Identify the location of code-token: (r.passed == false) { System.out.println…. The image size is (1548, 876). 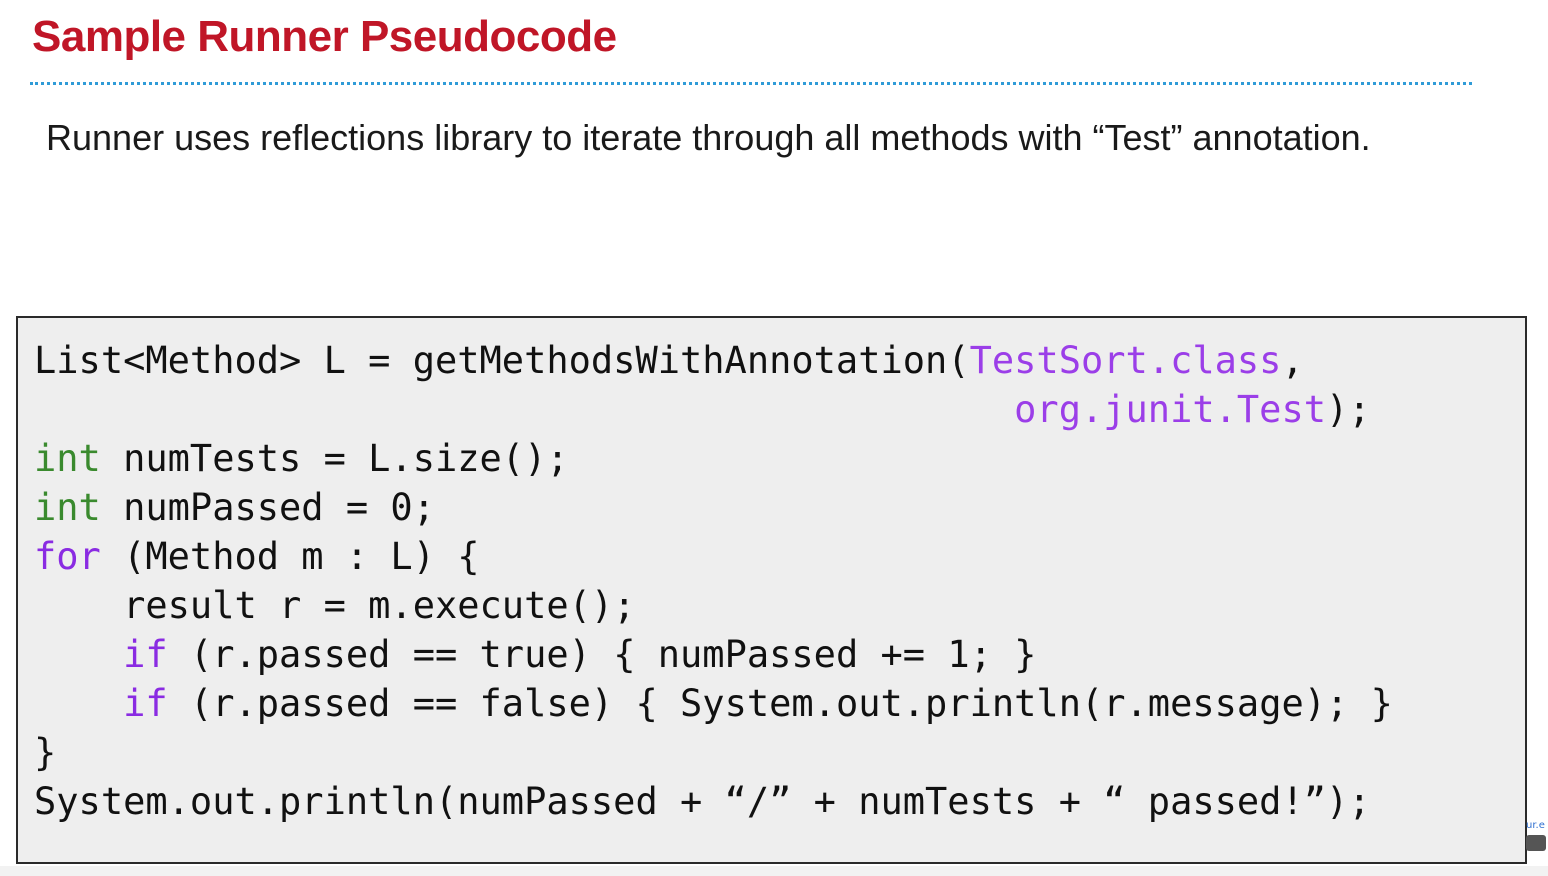
(780, 703).